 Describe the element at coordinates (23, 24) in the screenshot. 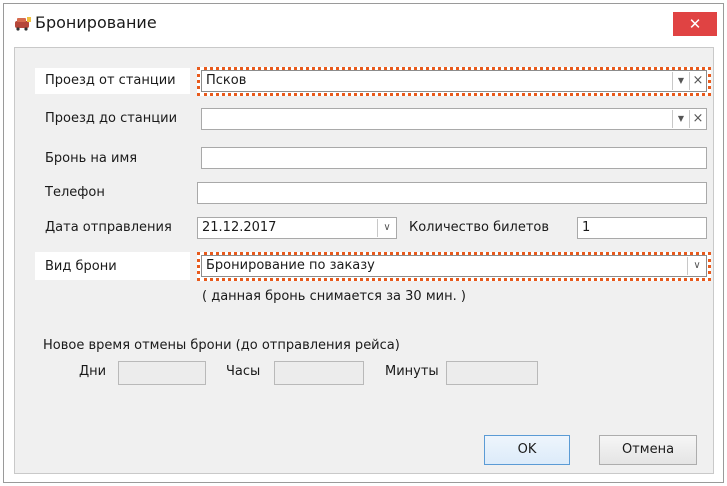

I see `booking-app-icon` at that location.